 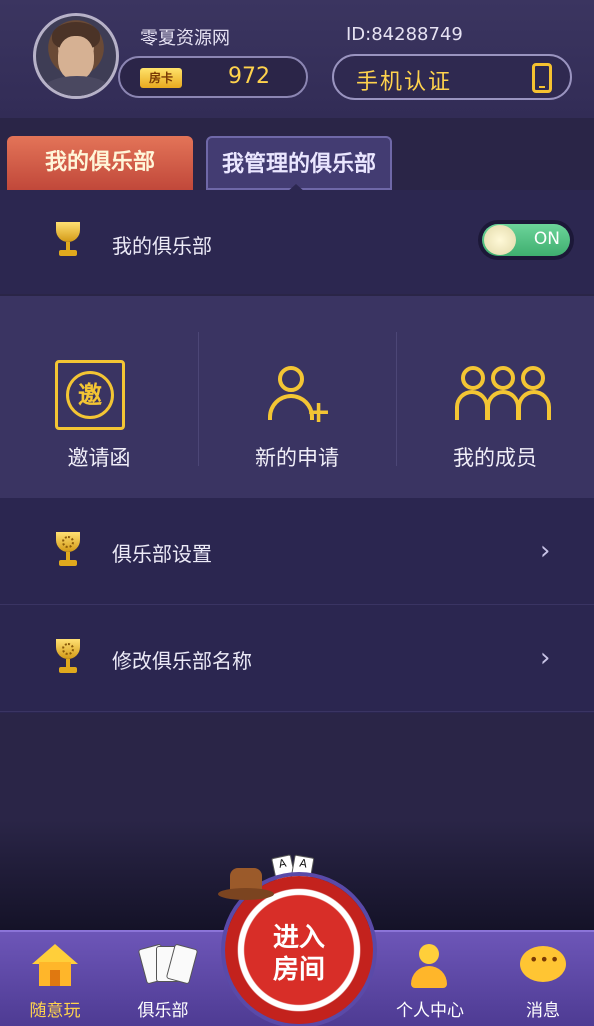 I want to click on username: 零夏资源网, so click(x=185, y=38).